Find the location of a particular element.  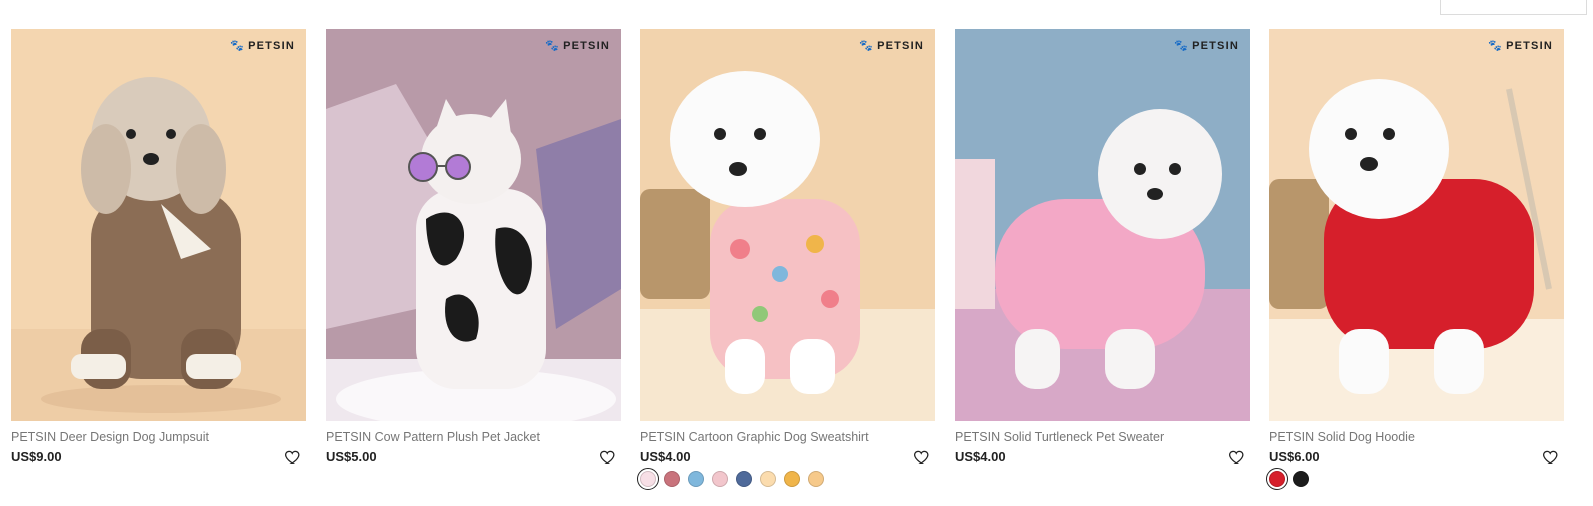

cat-jacket-photo is located at coordinates (473, 225).